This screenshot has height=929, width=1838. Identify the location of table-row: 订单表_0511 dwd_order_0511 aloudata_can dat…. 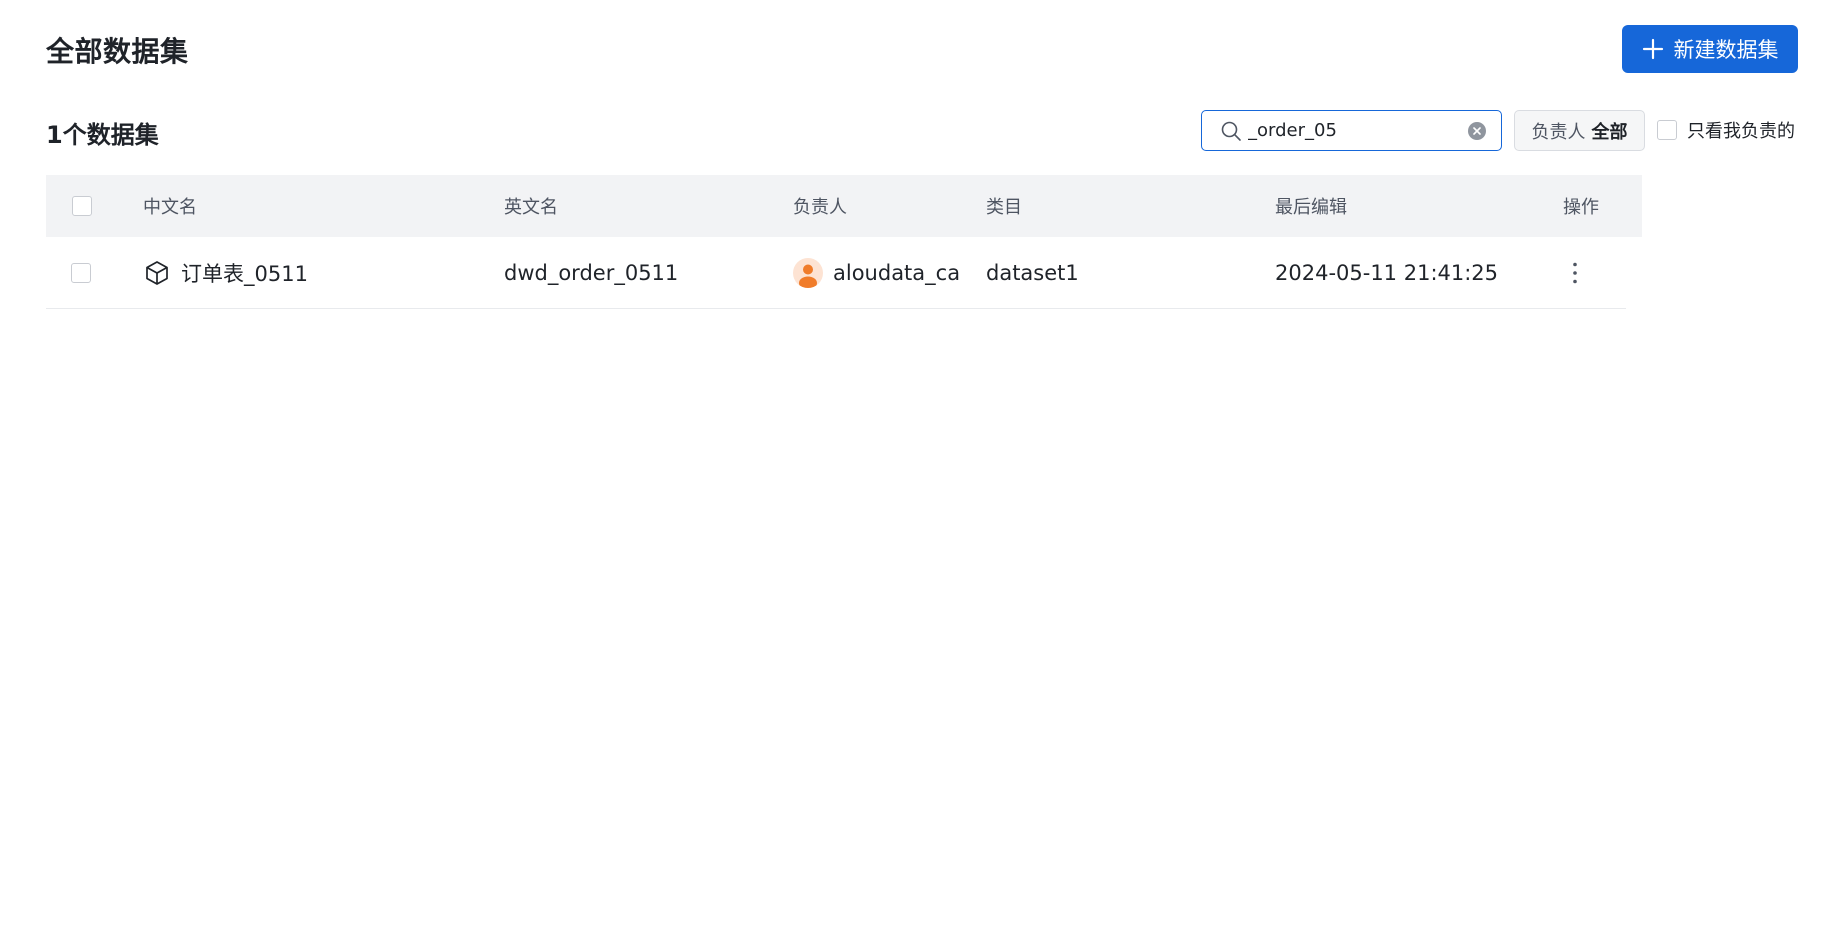
(836, 273).